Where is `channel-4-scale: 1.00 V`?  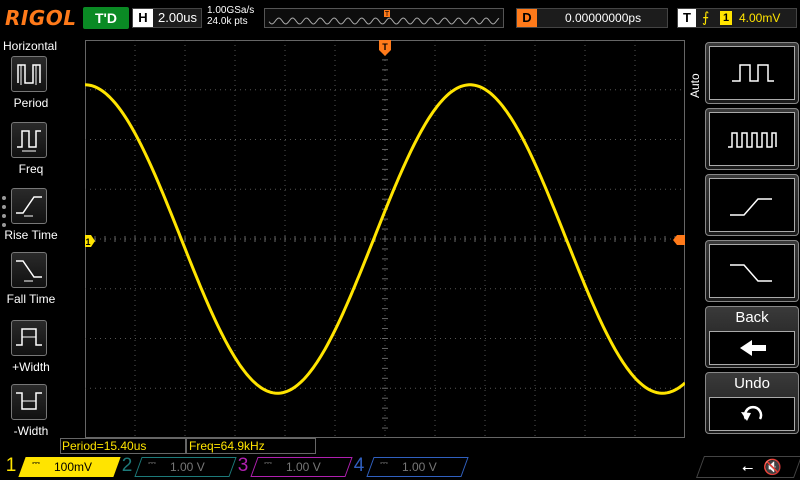
channel-4-scale: 1.00 V is located at coordinates (419, 467).